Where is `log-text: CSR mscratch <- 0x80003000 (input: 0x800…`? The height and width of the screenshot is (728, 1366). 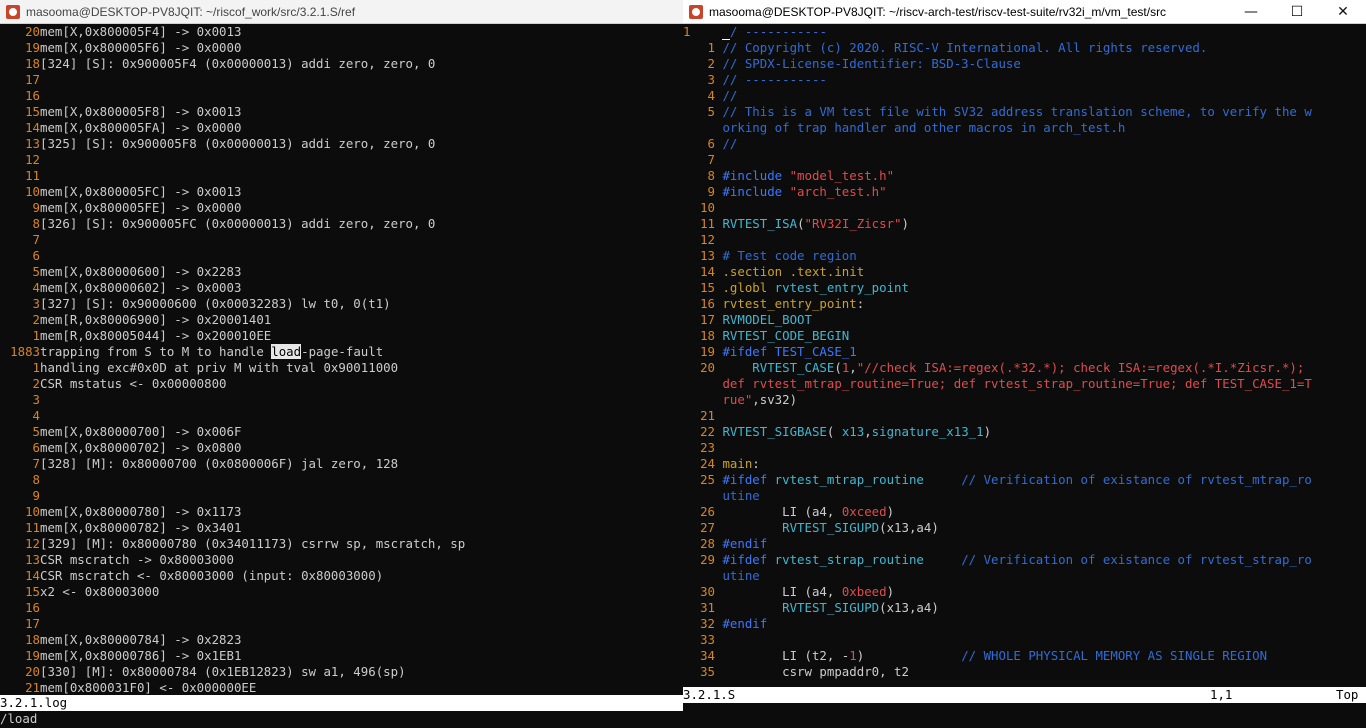
log-text: CSR mscratch <- 0x80003000 (input: 0x800… is located at coordinates (212, 575).